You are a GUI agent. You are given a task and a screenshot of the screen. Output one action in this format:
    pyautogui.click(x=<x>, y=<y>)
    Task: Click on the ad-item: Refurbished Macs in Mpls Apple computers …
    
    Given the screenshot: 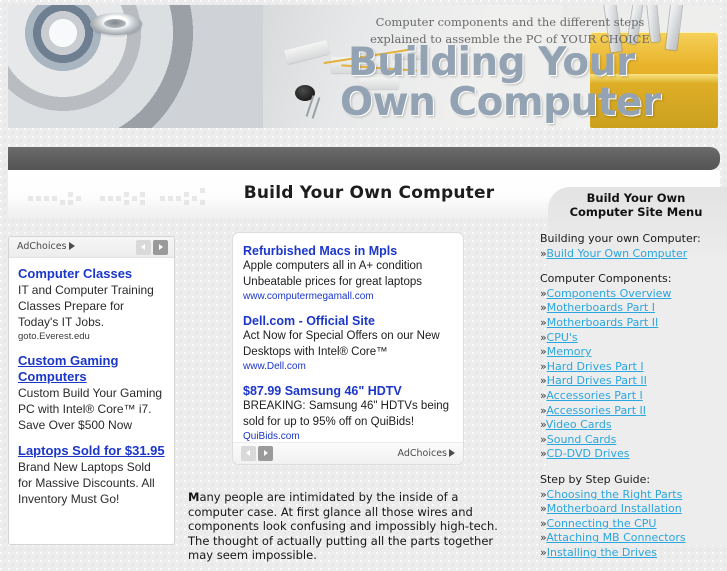 What is the action you would take?
    pyautogui.click(x=348, y=273)
    